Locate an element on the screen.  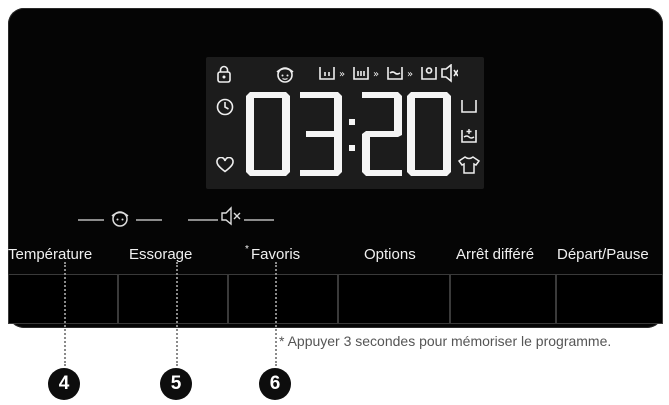
mute-indicator is located at coordinates (231, 216).